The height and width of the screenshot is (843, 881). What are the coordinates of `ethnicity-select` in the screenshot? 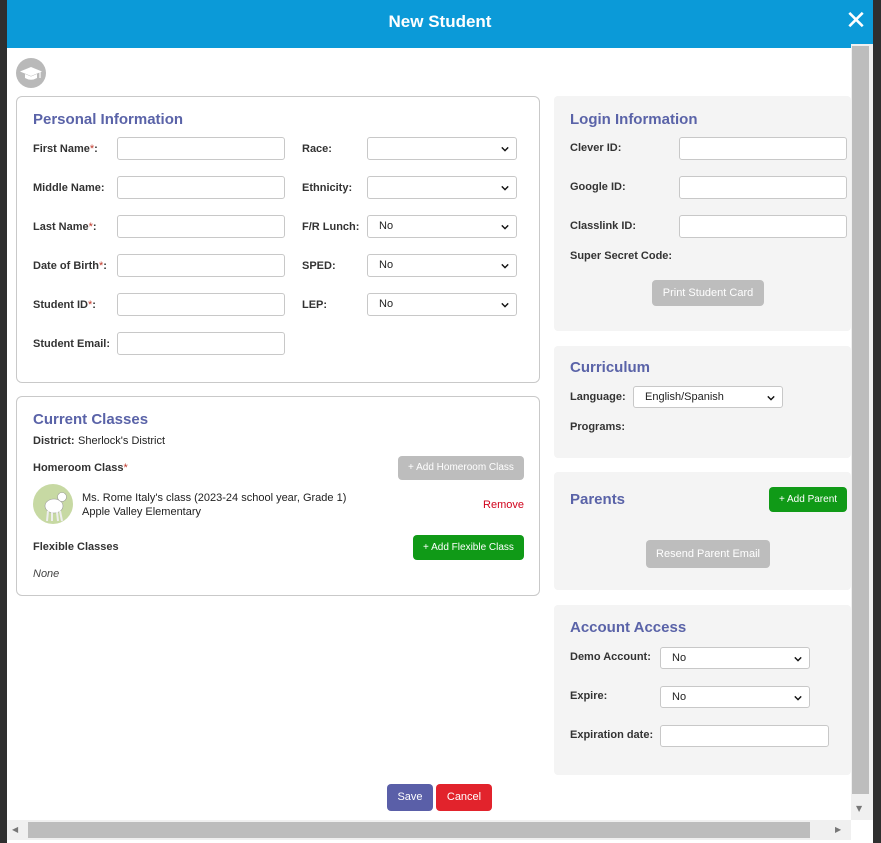 It's located at (442, 187).